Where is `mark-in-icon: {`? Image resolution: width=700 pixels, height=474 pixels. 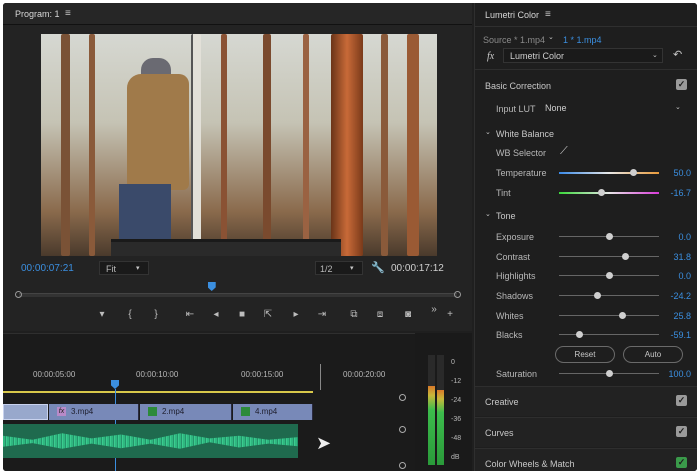 mark-in-icon: { is located at coordinates (130, 315).